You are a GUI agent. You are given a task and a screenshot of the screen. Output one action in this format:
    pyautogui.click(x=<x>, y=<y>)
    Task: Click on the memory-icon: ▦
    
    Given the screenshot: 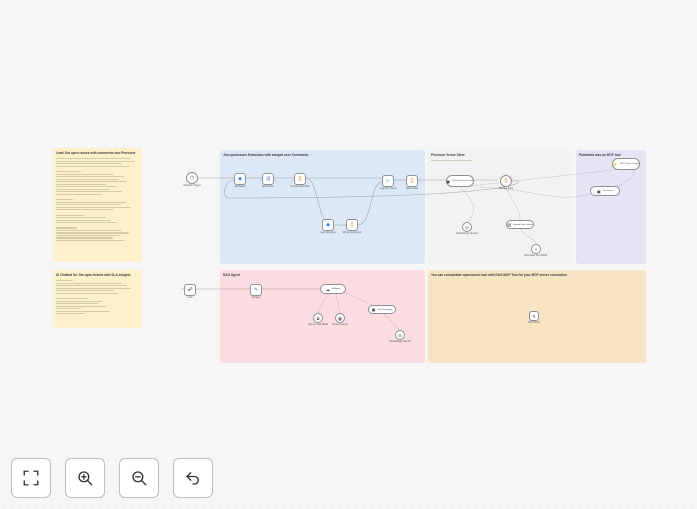 What is the action you would take?
    pyautogui.click(x=340, y=318)
    